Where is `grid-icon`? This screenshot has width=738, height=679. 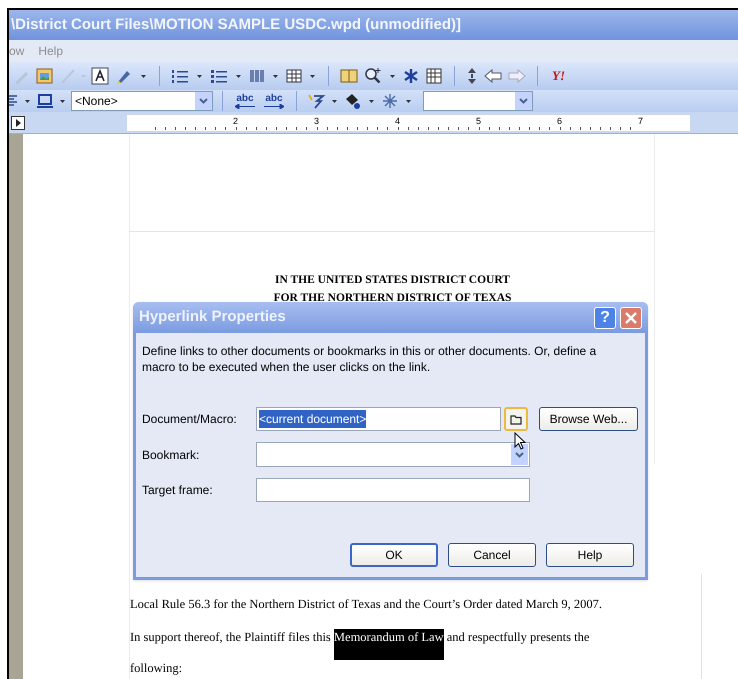 grid-icon is located at coordinates (434, 76).